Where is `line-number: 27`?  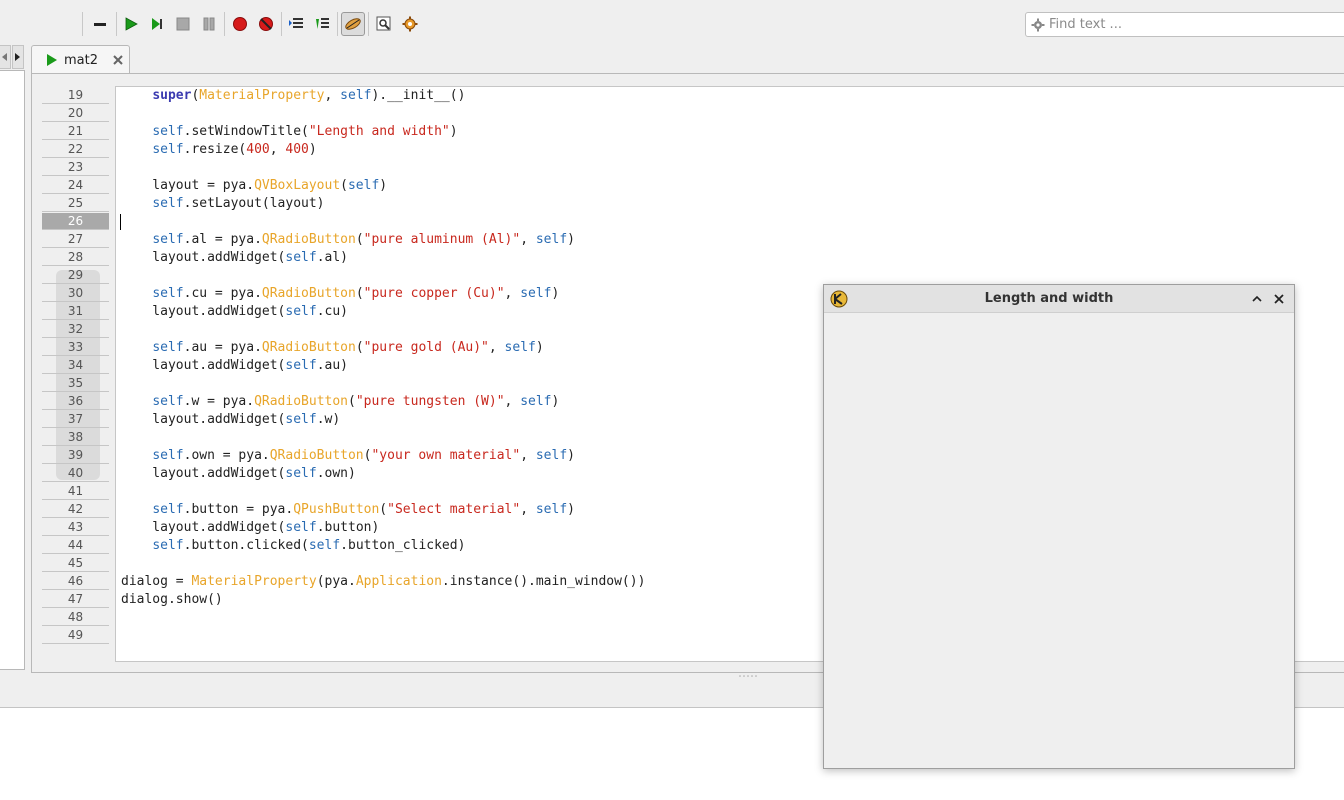 line-number: 27 is located at coordinates (75, 239).